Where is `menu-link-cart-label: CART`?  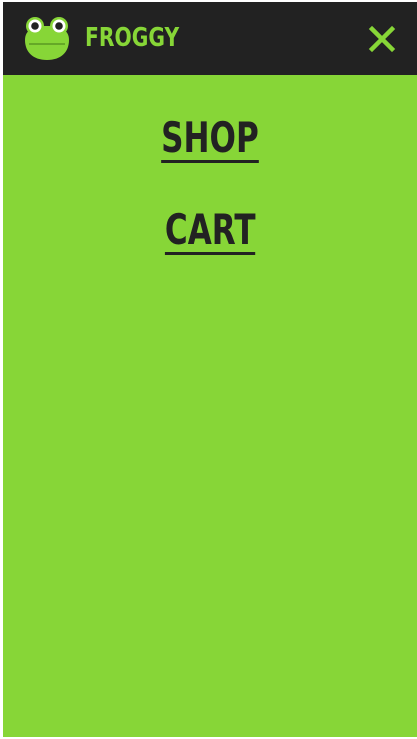
menu-link-cart-label: CART is located at coordinates (210, 230).